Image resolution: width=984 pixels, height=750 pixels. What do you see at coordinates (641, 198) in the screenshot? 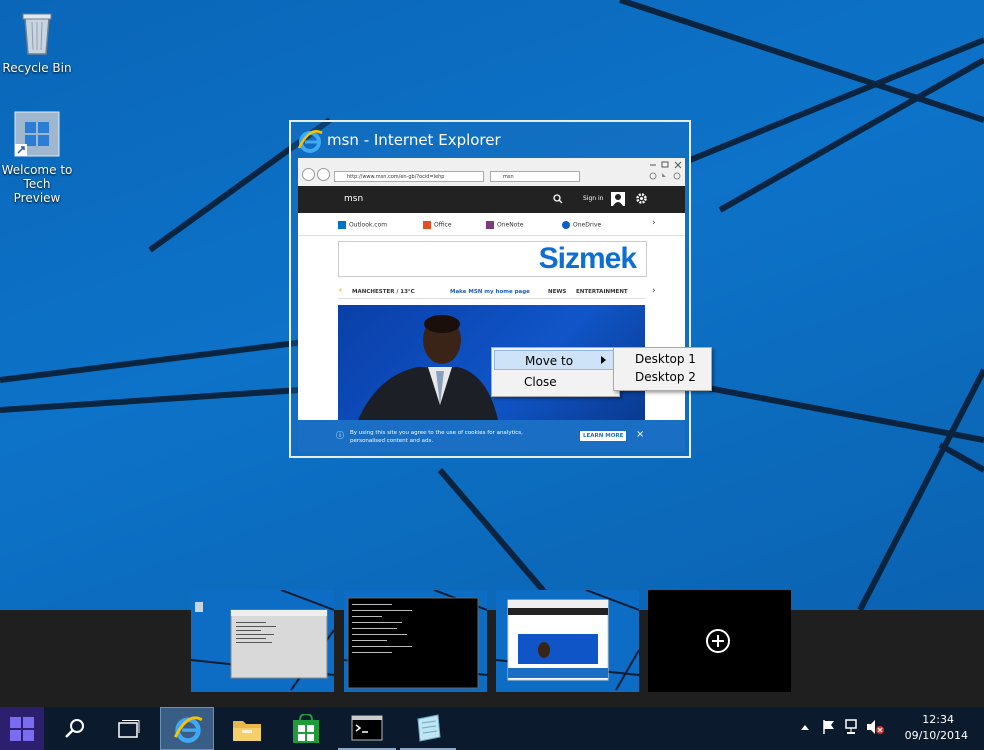
I see `gear-icon` at bounding box center [641, 198].